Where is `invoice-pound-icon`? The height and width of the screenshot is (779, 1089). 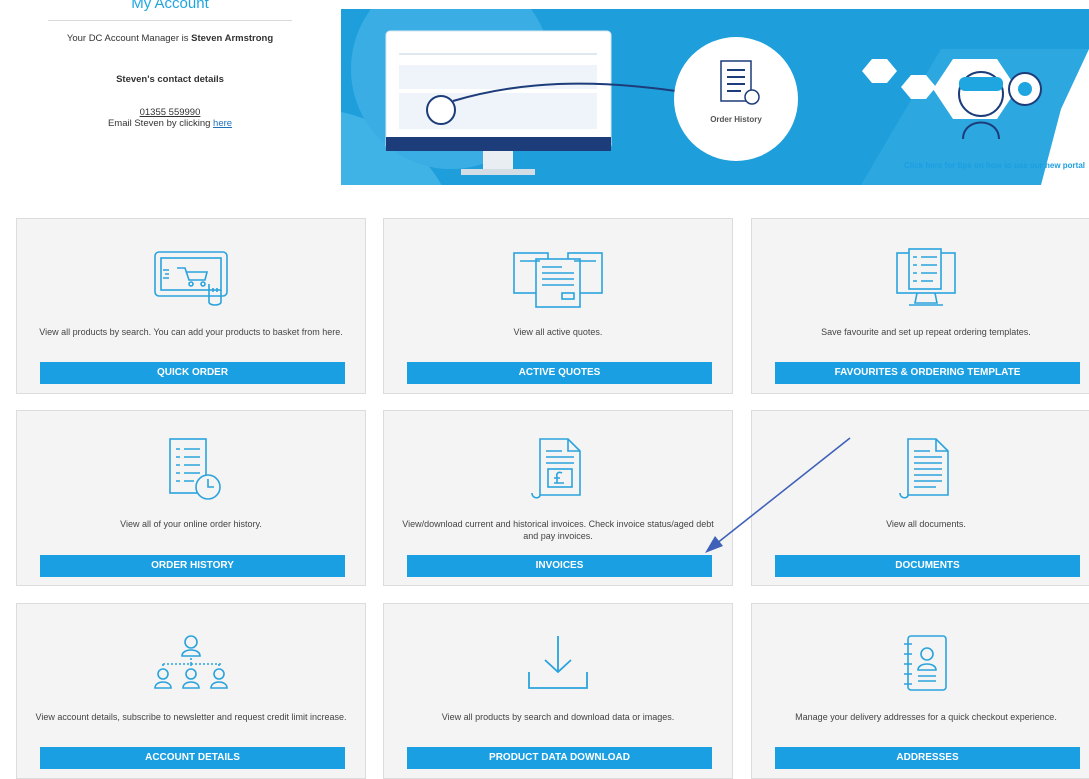
invoice-pound-icon is located at coordinates (558, 472).